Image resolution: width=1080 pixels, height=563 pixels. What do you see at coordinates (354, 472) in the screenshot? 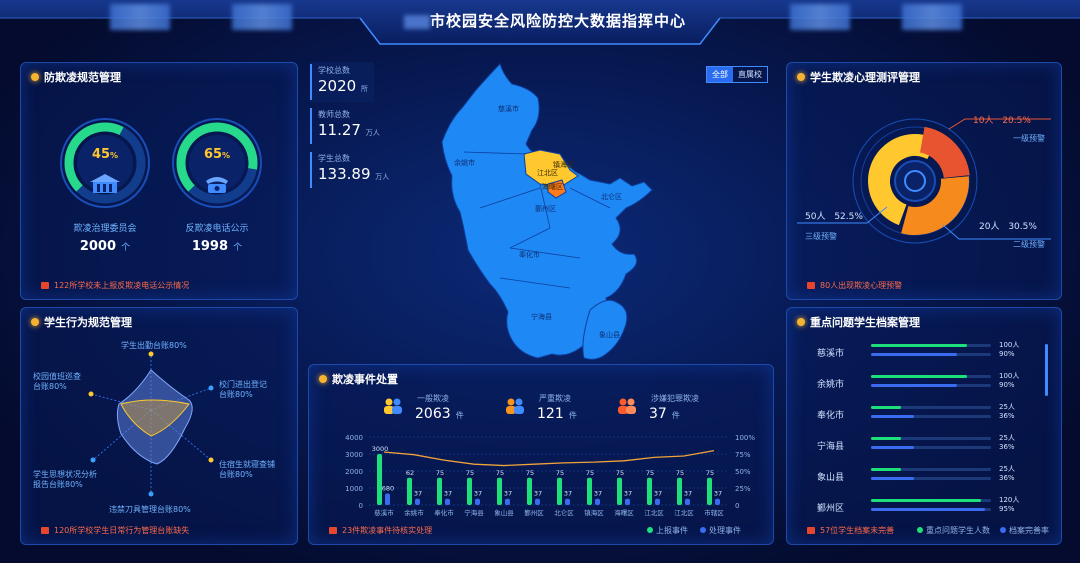
I see `y-left-tick: 2000` at bounding box center [354, 472].